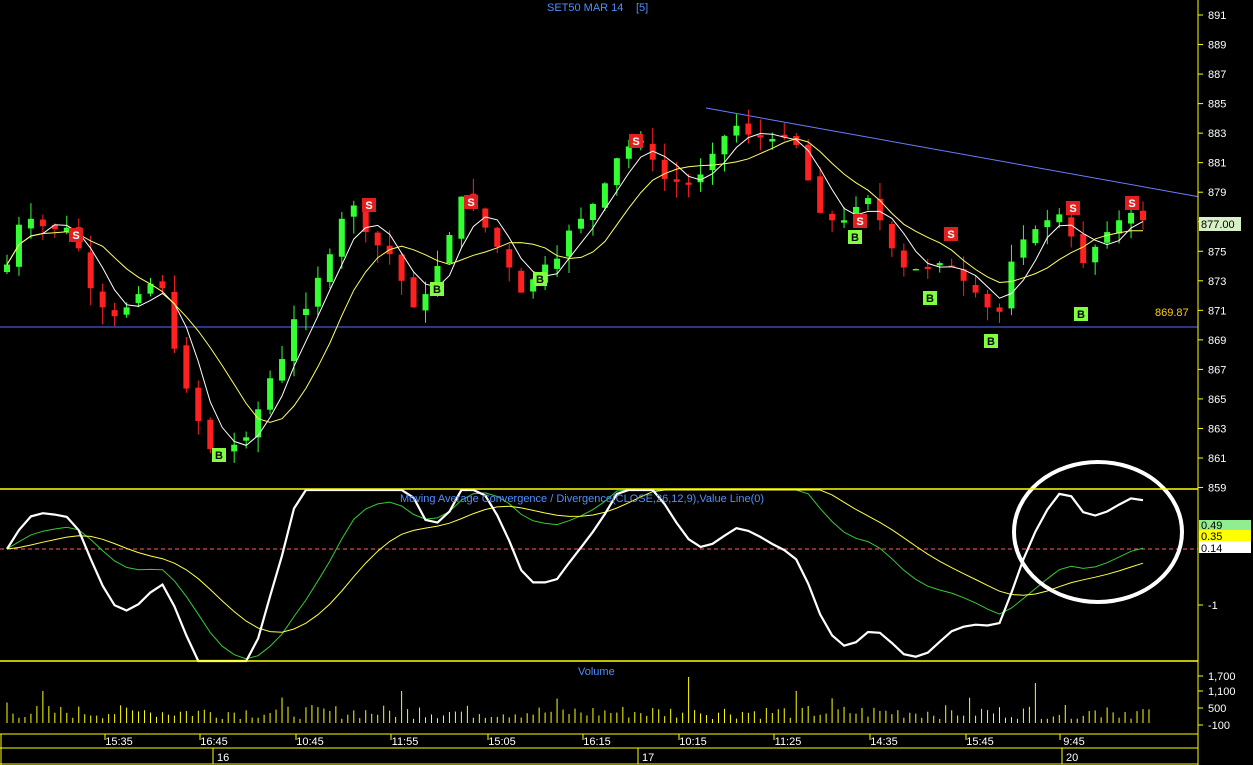  Describe the element at coordinates (1217, 400) in the screenshot. I see `y-tick-label: 865` at that location.